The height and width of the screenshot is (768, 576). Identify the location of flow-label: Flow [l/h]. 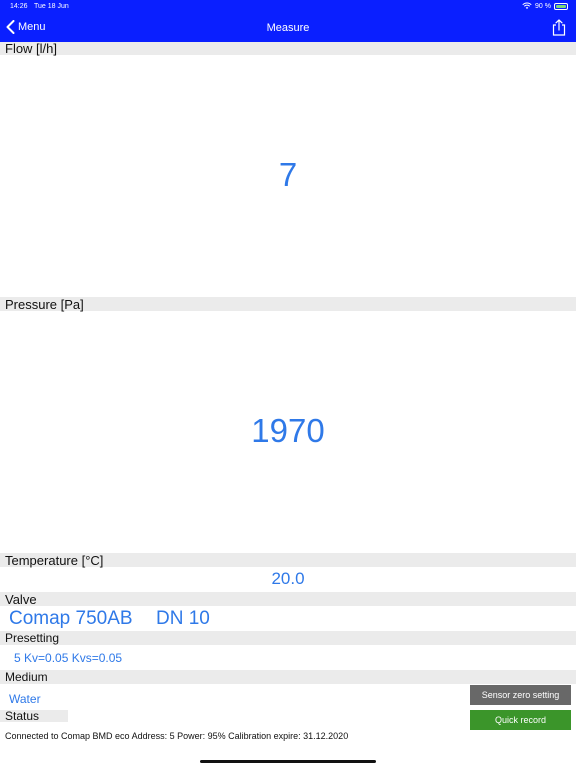
(288, 49).